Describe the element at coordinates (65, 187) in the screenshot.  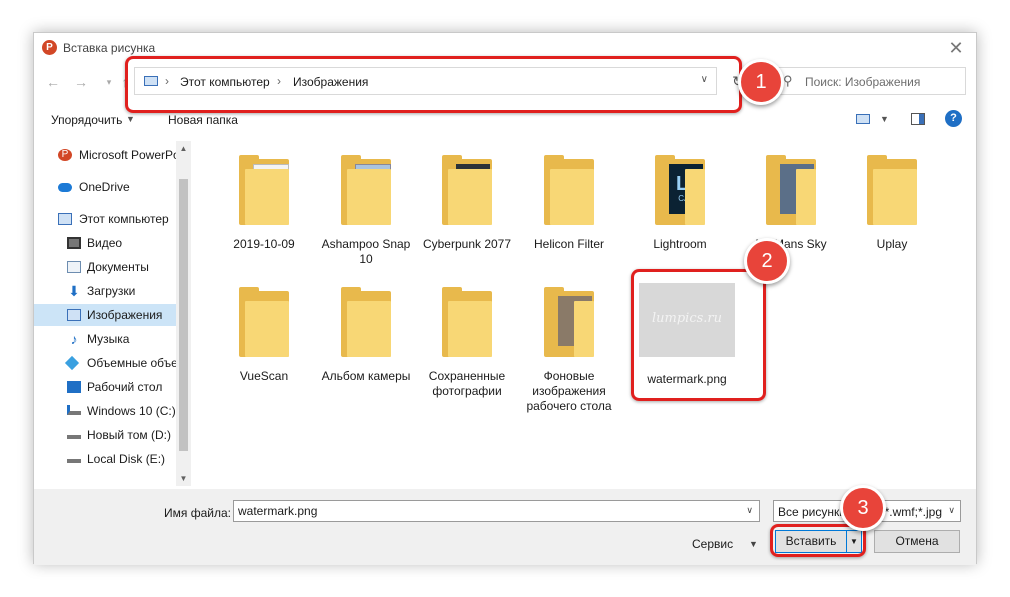
I see `cloud-icon` at that location.